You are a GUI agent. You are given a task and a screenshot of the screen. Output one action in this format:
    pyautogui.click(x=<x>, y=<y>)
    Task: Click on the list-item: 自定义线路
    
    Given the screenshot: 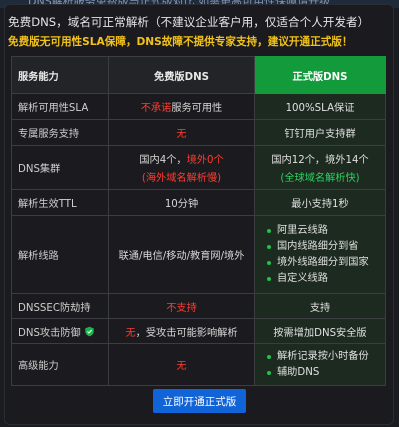 What is the action you would take?
    pyautogui.click(x=323, y=279)
    